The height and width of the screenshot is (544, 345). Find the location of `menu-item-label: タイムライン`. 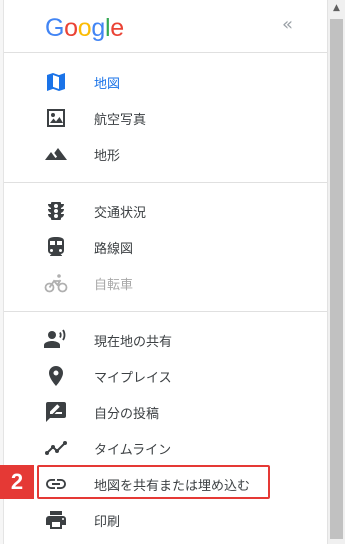

menu-item-label: タイムライン is located at coordinates (133, 450).